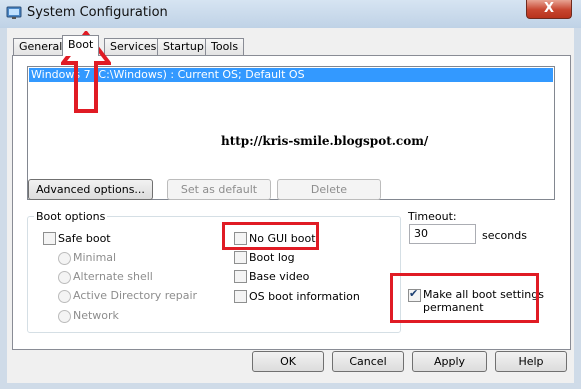 The height and width of the screenshot is (389, 581). I want to click on network-label: Network, so click(96, 315).